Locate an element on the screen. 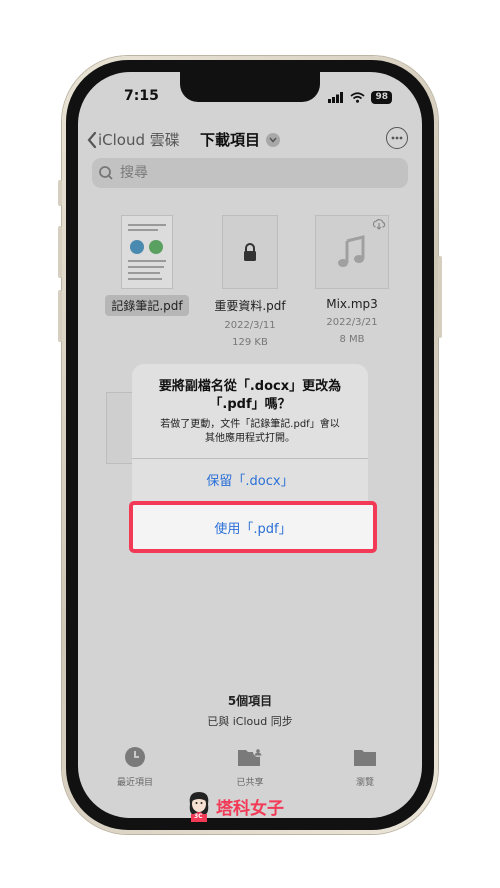 This screenshot has width=500, height=888. signal-icon is located at coordinates (336, 97).